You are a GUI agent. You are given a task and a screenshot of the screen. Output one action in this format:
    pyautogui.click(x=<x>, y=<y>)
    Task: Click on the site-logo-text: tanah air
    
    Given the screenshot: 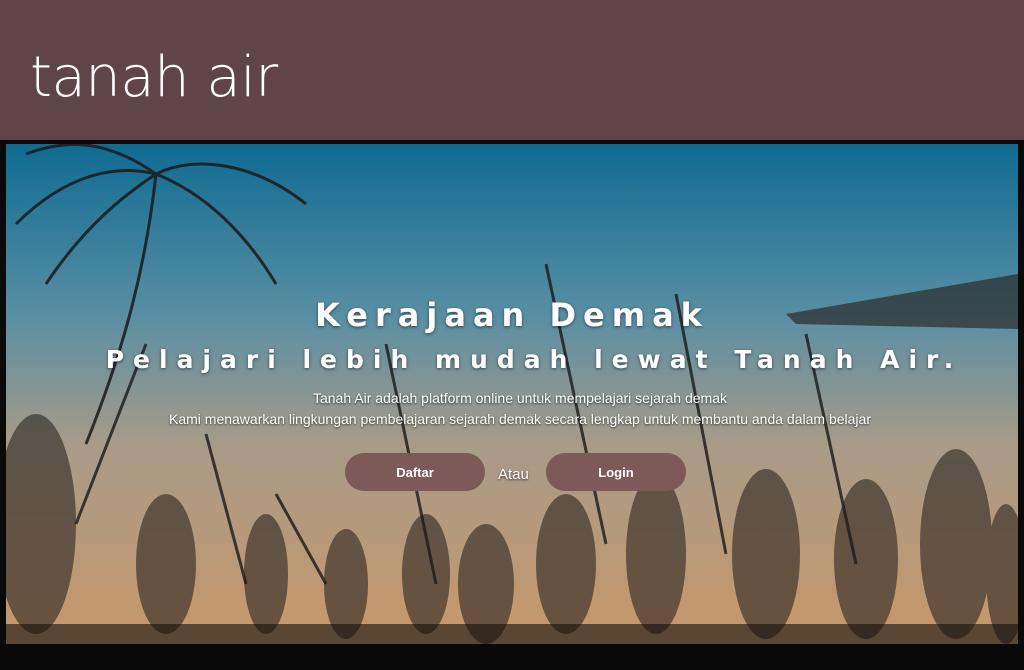 What is the action you would take?
    pyautogui.click(x=154, y=78)
    